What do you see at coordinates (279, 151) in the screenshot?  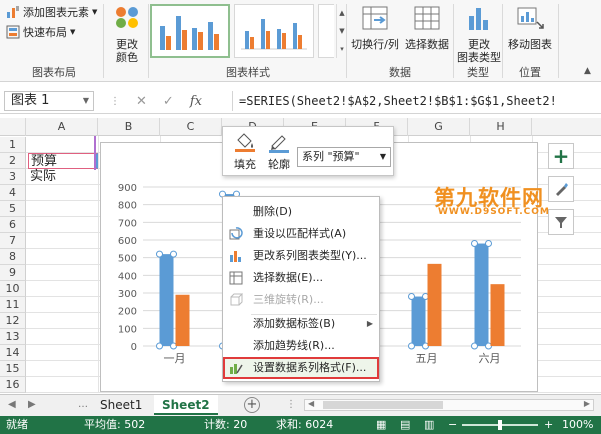 I see `outline-button: 轮廓` at bounding box center [279, 151].